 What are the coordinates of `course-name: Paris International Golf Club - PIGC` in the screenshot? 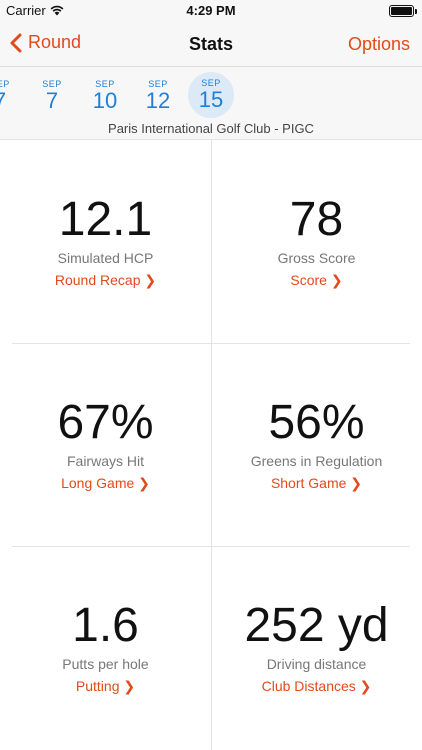 It's located at (211, 128).